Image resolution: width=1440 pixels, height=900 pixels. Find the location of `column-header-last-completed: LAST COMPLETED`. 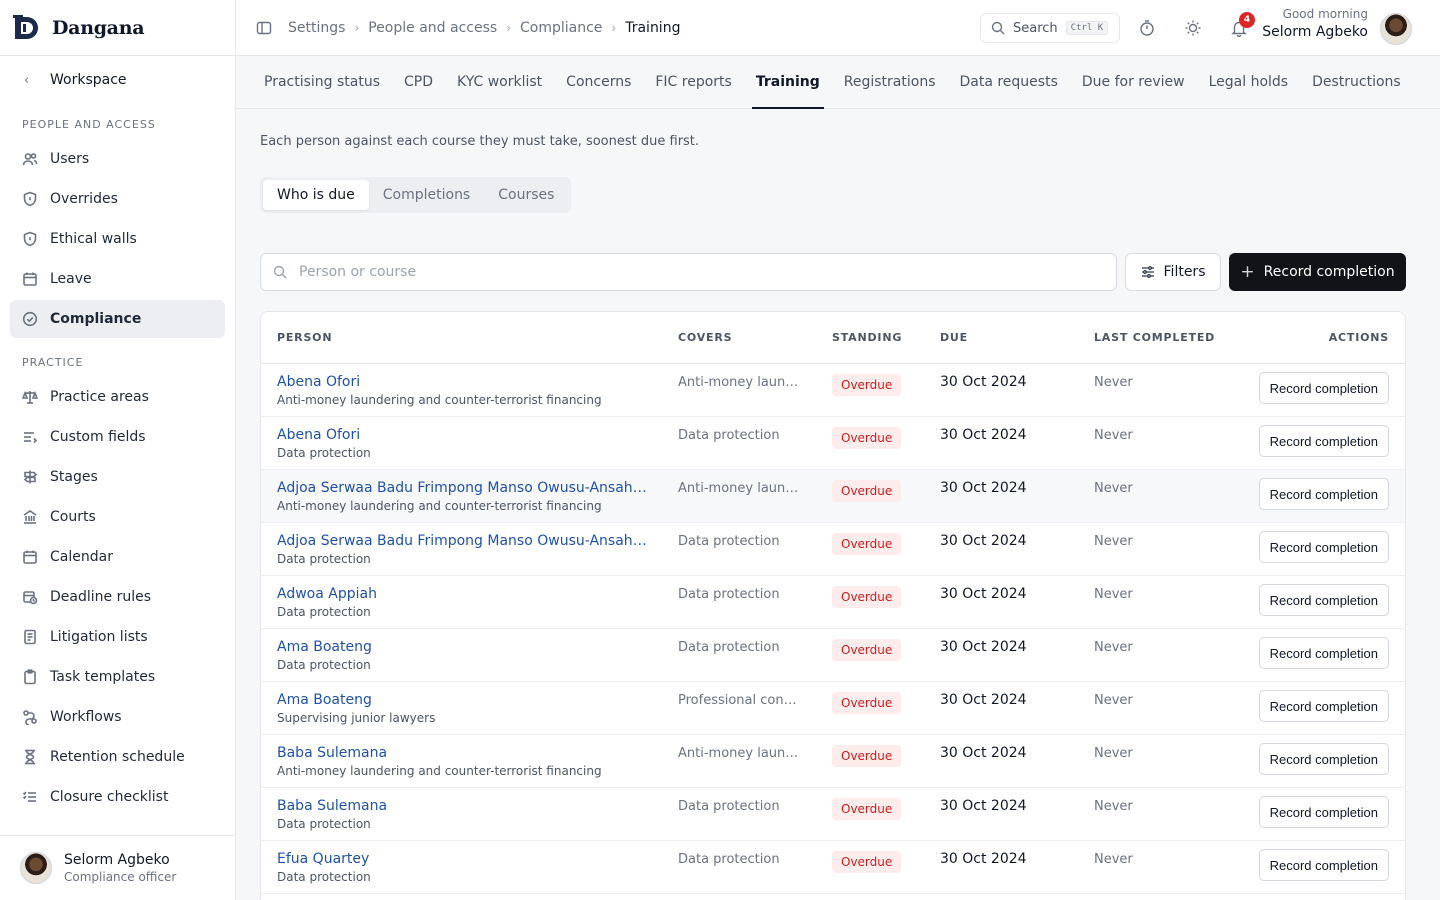

column-header-last-completed: LAST COMPLETED is located at coordinates (1154, 337).